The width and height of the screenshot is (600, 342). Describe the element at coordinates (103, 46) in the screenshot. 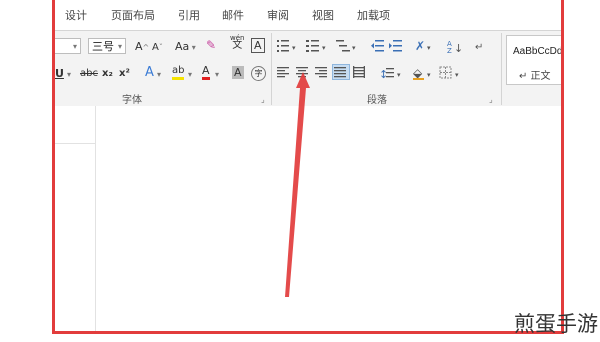

I see `font-size-value: 三号` at that location.